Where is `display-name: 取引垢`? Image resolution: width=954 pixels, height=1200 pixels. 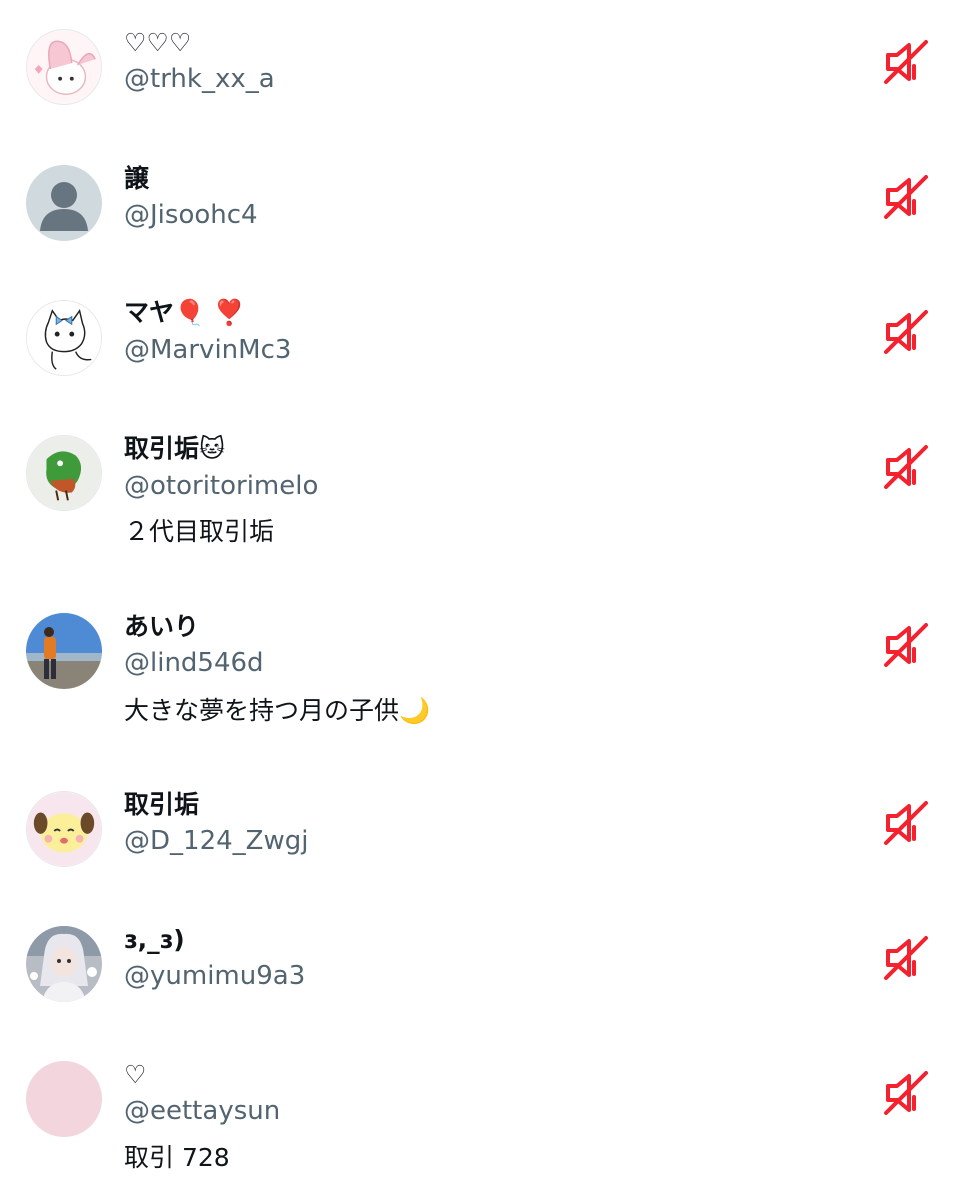
display-name: 取引垢 is located at coordinates (162, 804).